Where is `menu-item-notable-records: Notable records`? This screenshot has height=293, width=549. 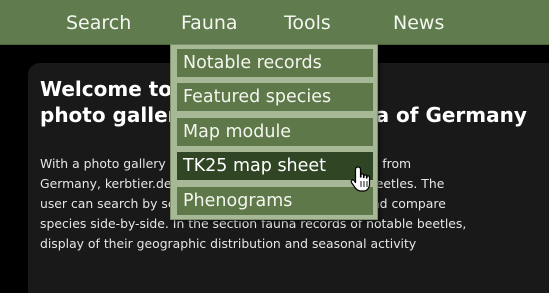
menu-item-notable-records: Notable records is located at coordinates (275, 63).